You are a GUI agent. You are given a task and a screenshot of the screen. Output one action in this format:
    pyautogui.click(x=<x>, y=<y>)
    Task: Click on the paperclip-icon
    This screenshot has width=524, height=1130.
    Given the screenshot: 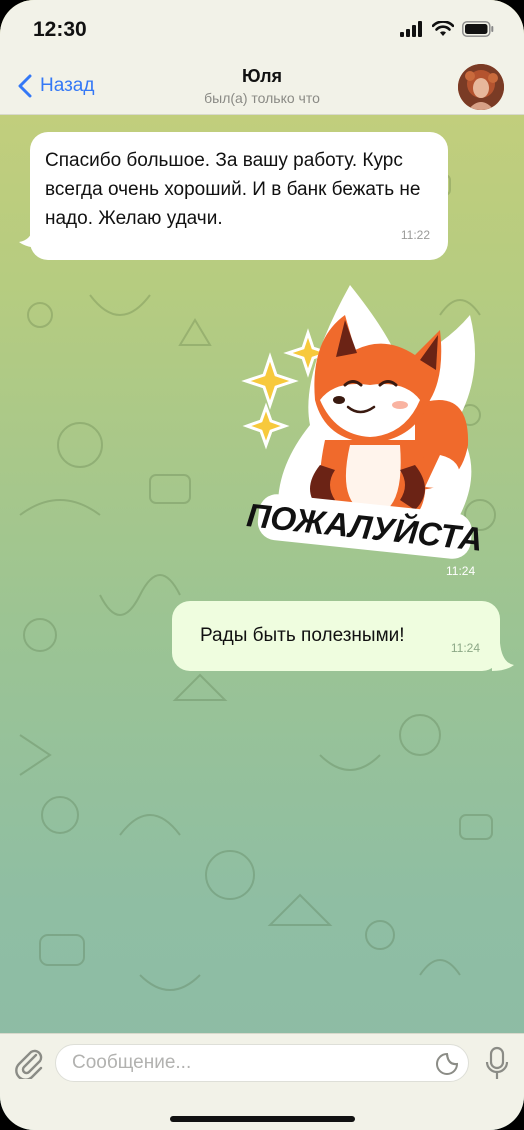 What is the action you would take?
    pyautogui.click(x=29, y=1063)
    